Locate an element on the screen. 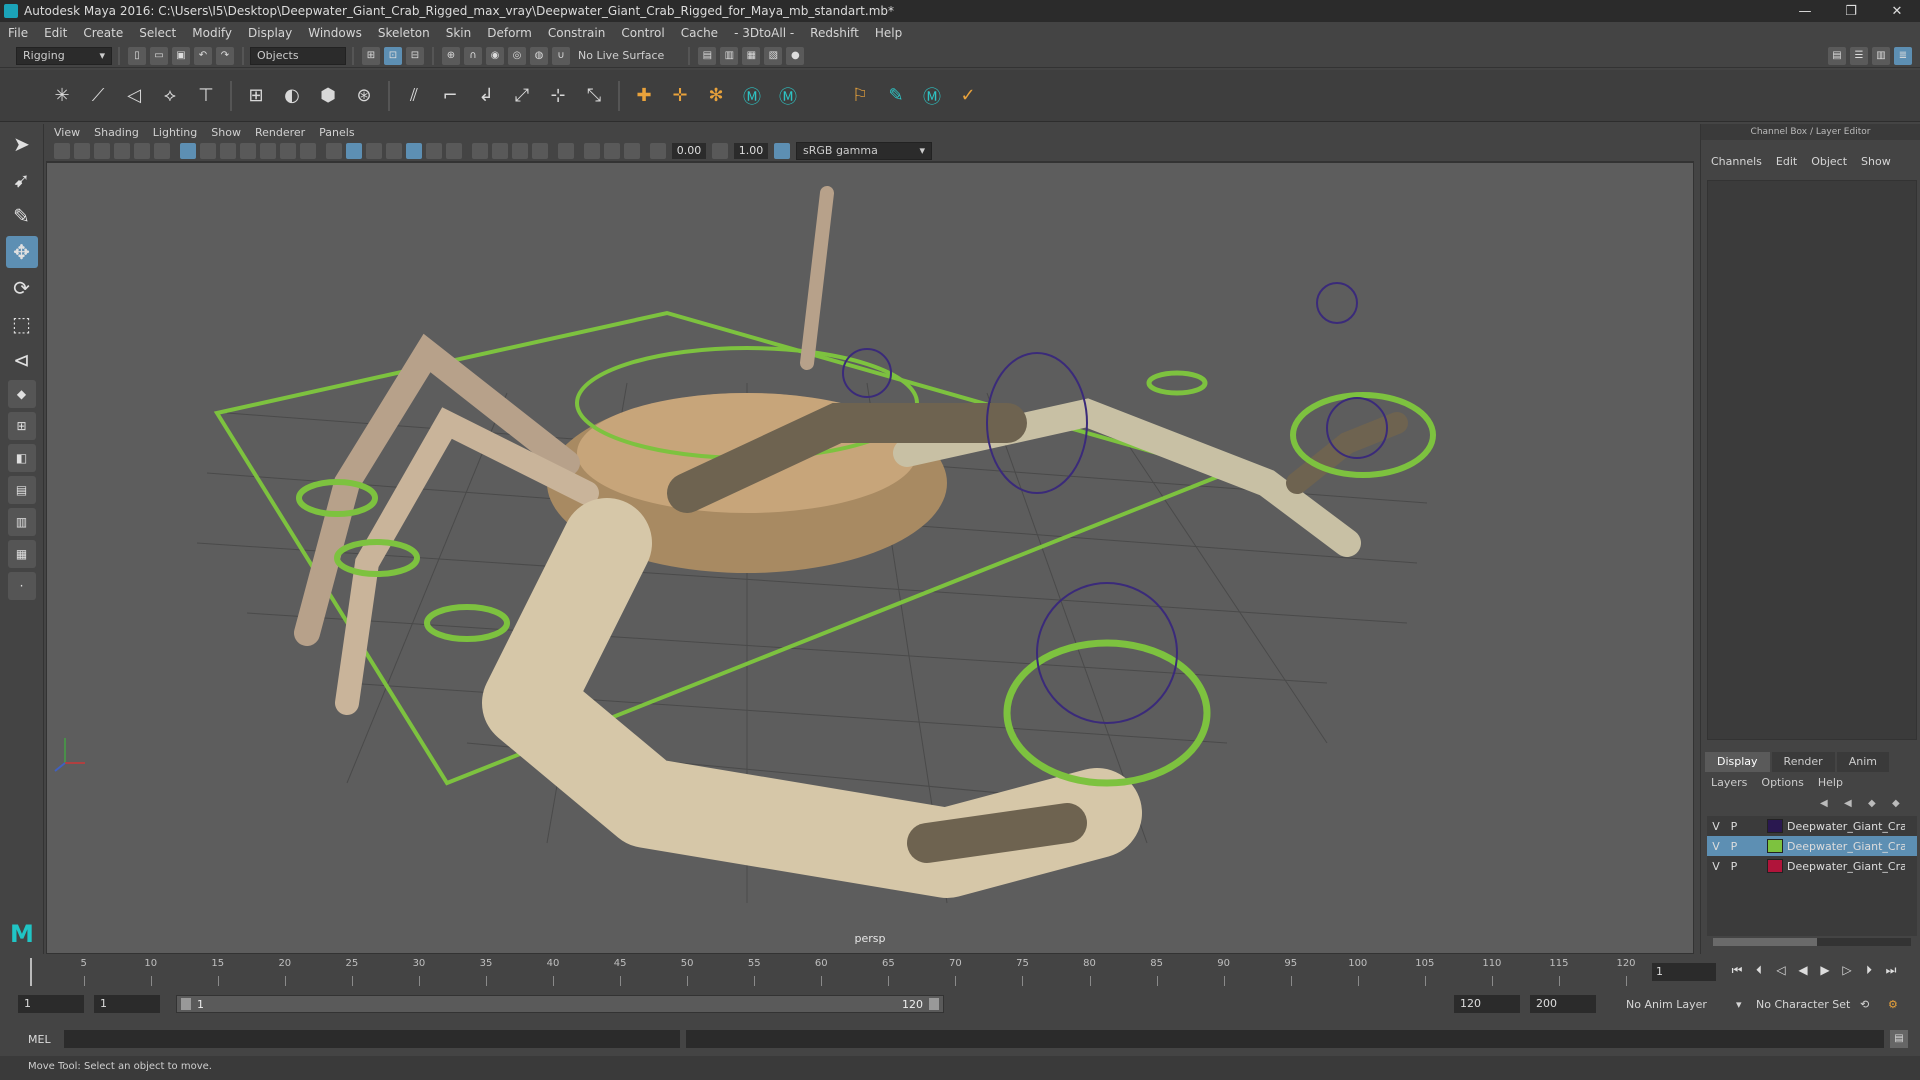 The height and width of the screenshot is (1080, 1920). camera-select-icon is located at coordinates (62, 150).